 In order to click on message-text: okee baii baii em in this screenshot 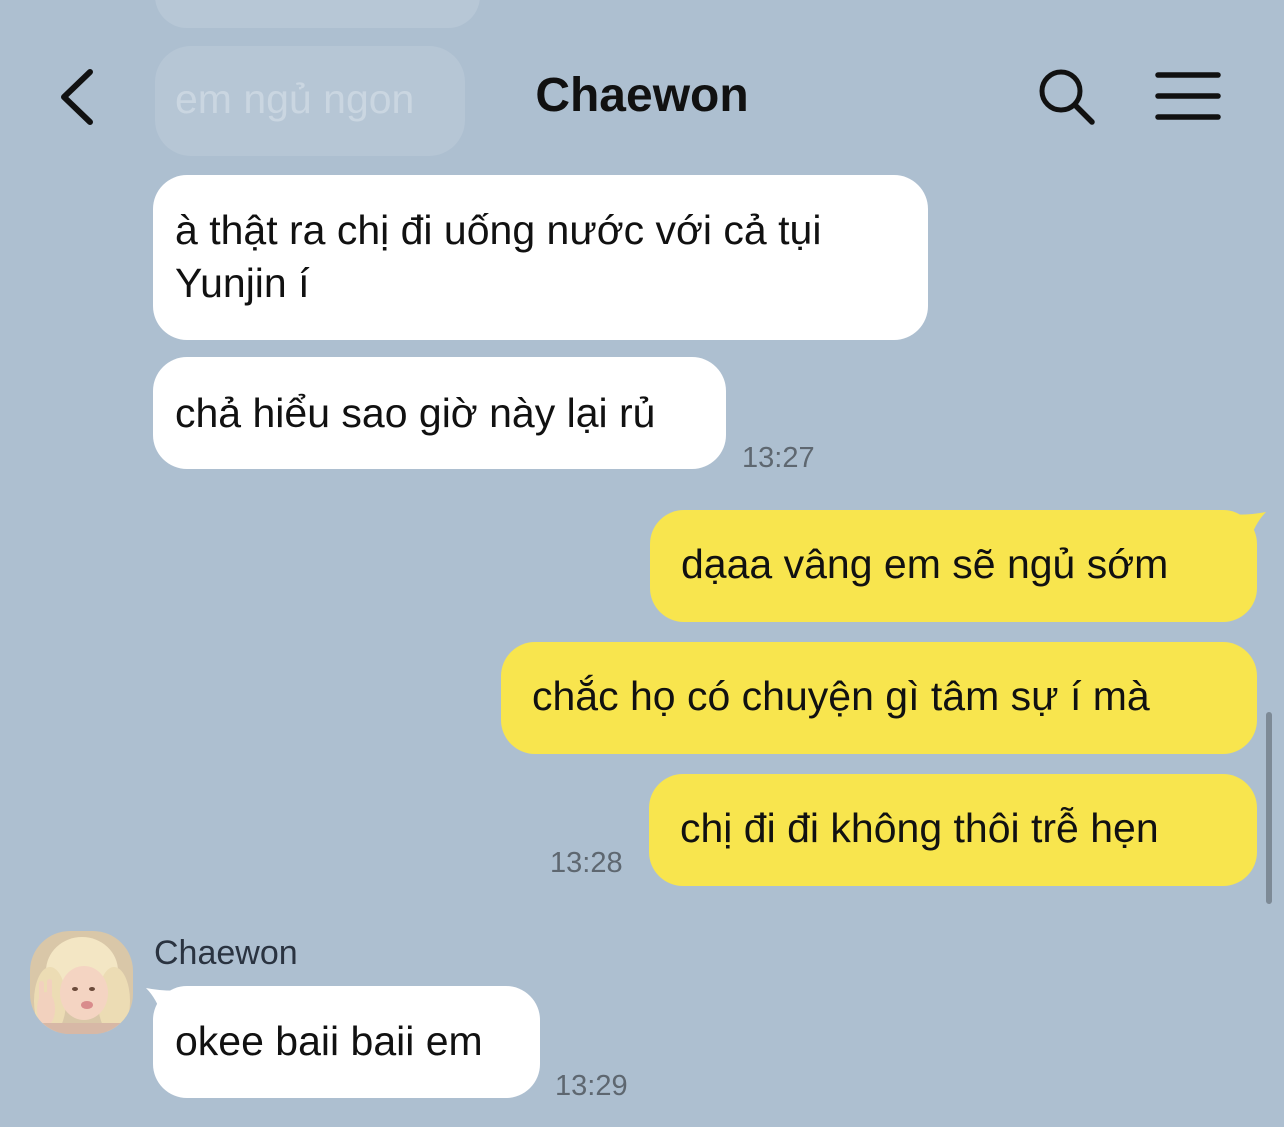, I will do `click(329, 1041)`.